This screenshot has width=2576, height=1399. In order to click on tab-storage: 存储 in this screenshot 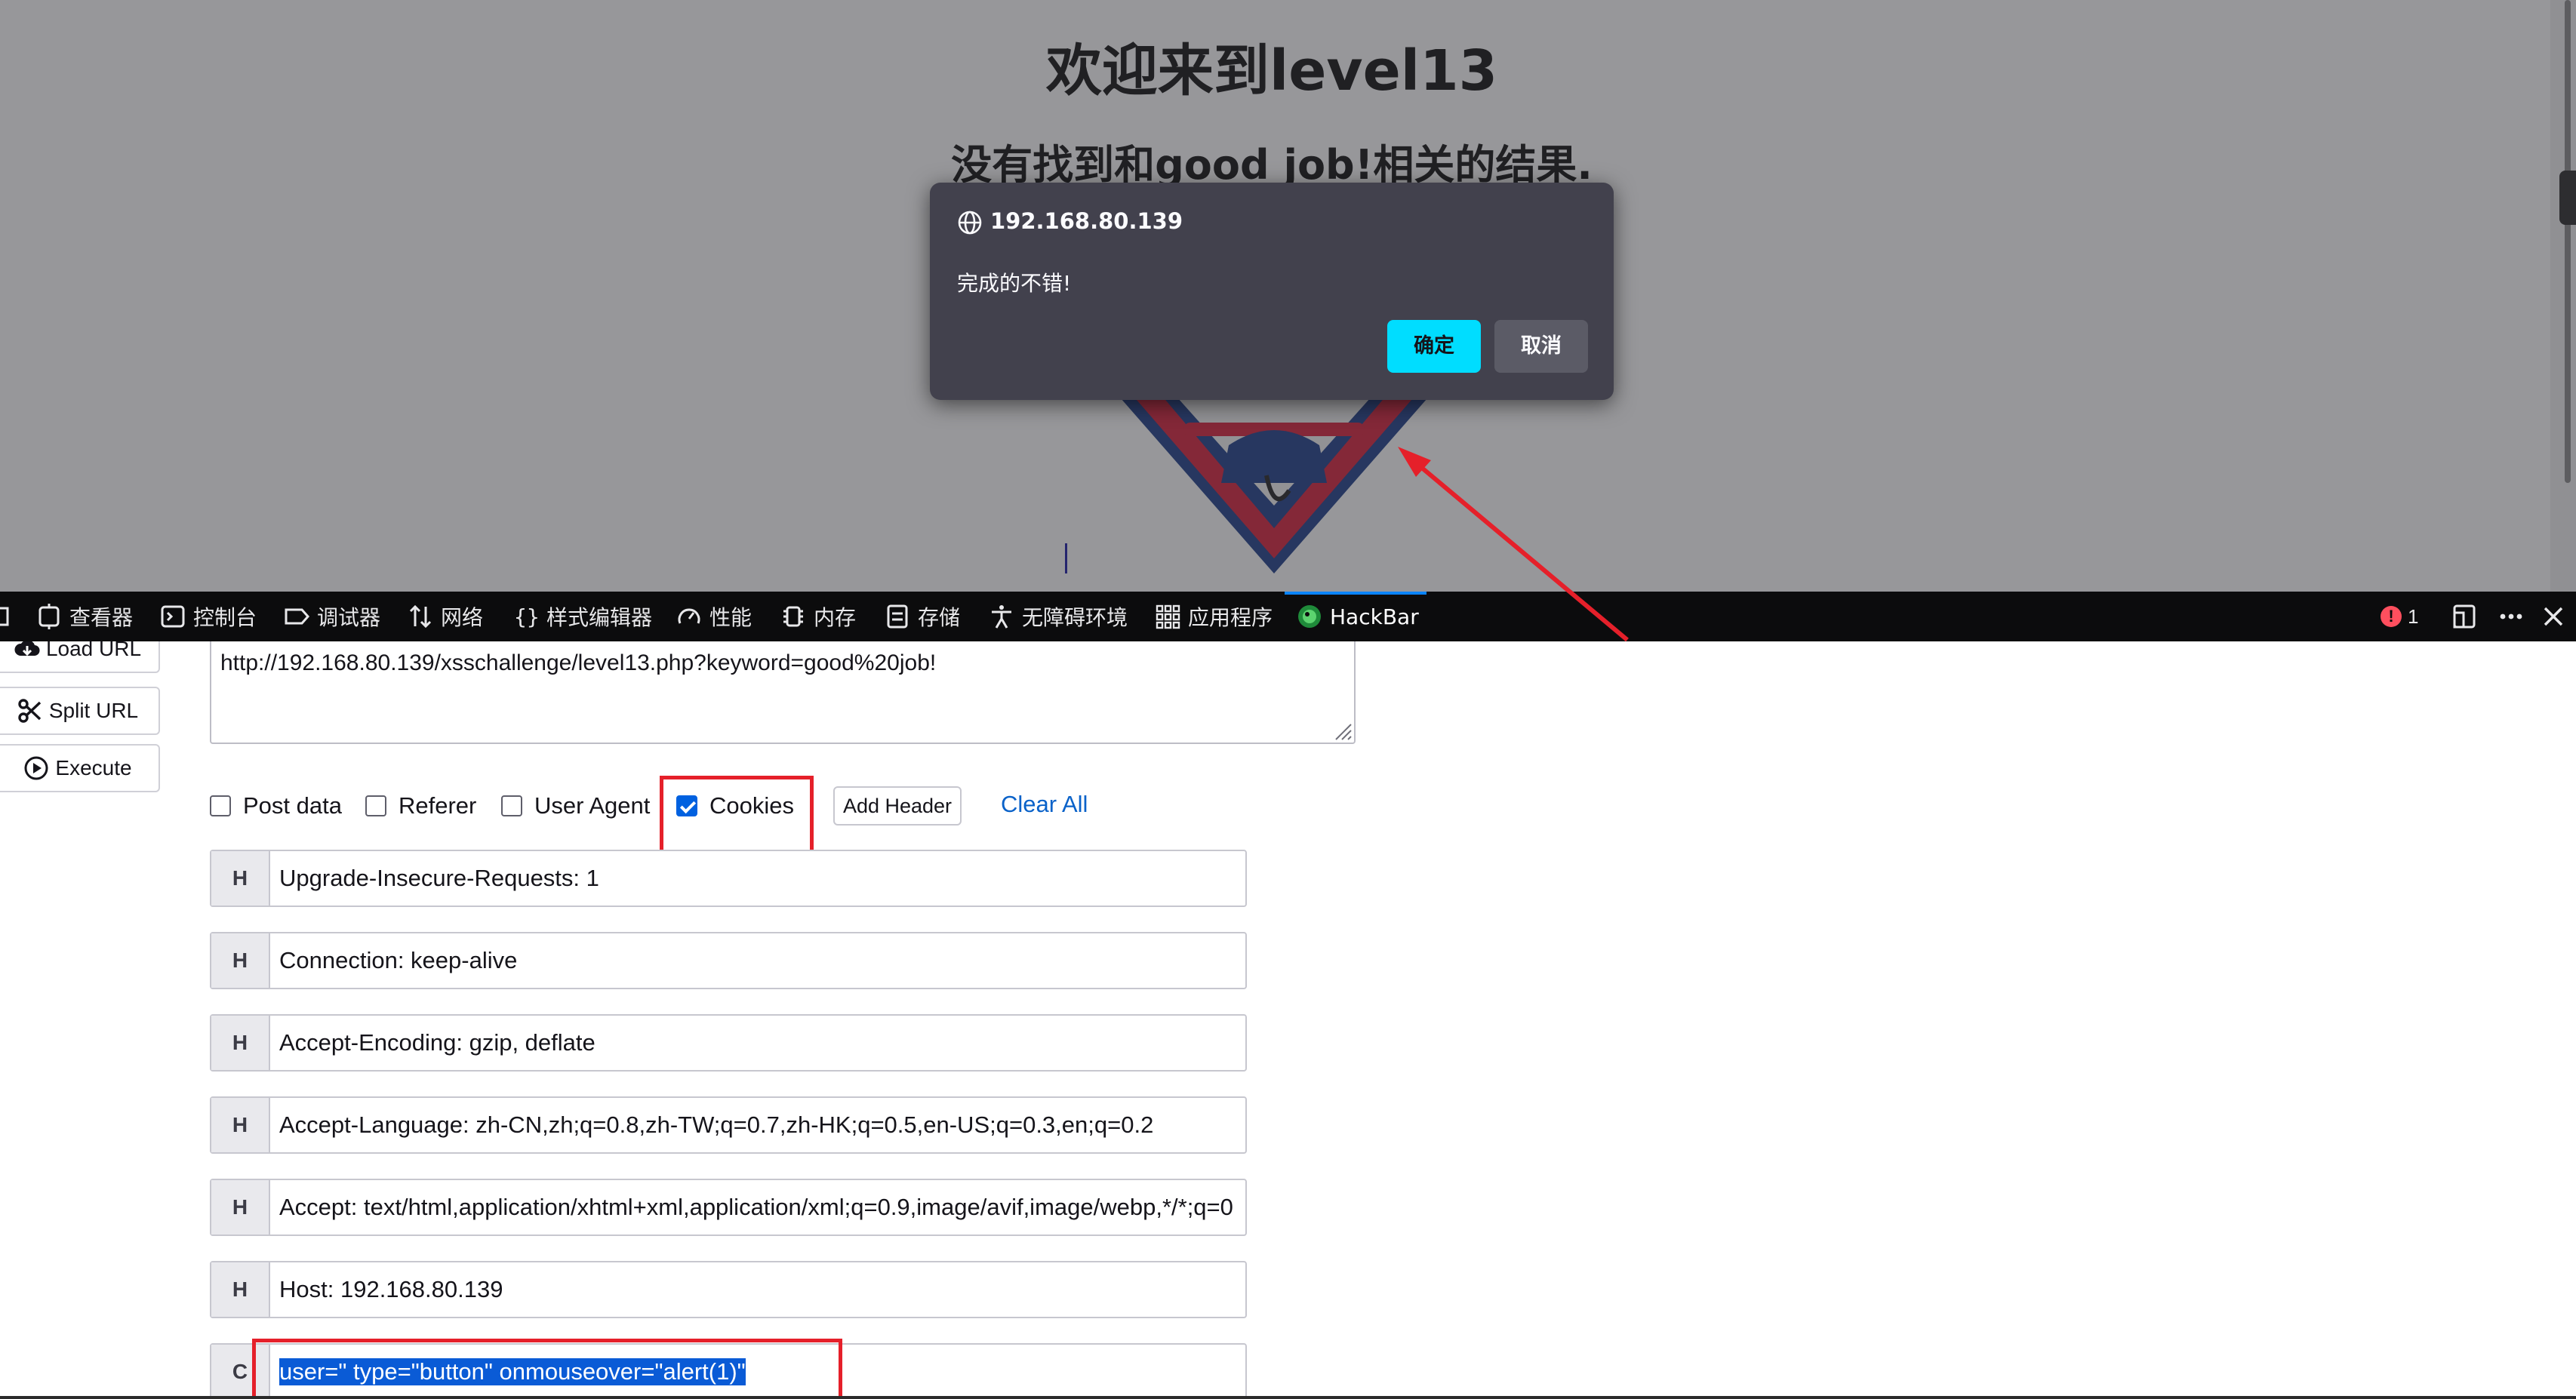, I will do `click(922, 617)`.